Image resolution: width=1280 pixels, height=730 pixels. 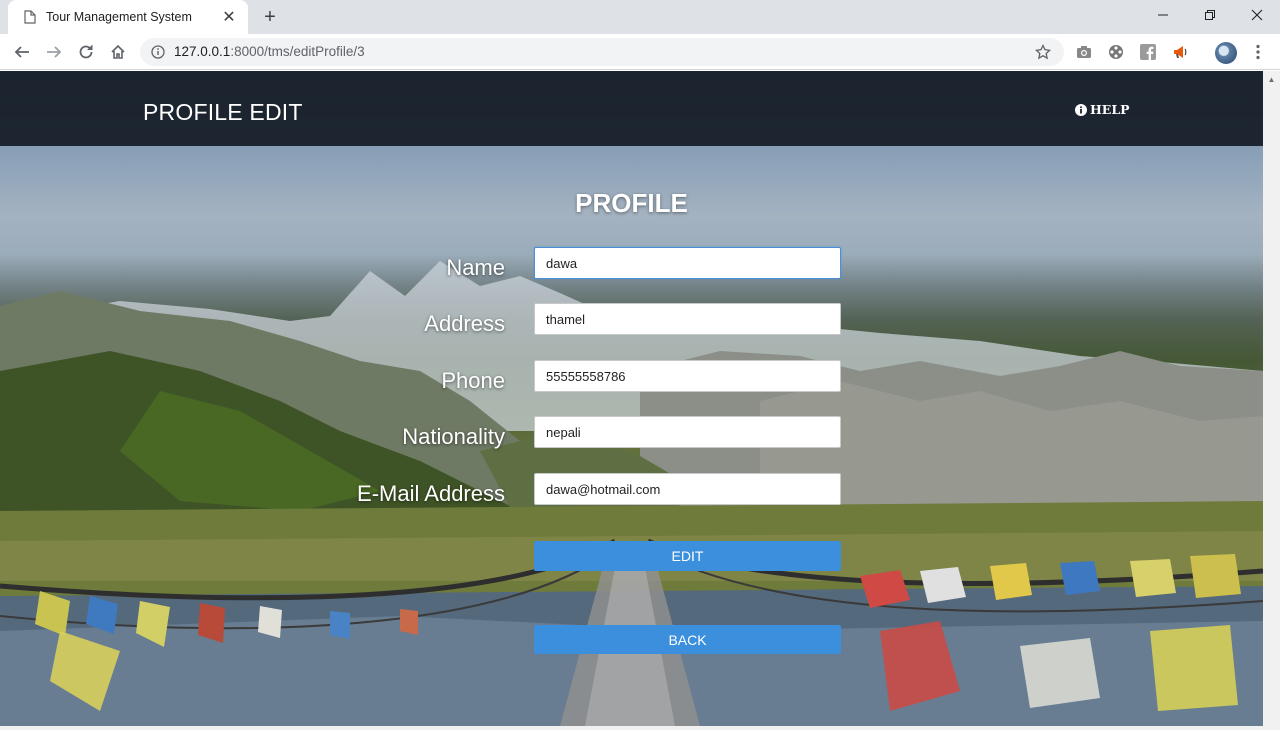 What do you see at coordinates (30, 17) in the screenshot?
I see `page-icon` at bounding box center [30, 17].